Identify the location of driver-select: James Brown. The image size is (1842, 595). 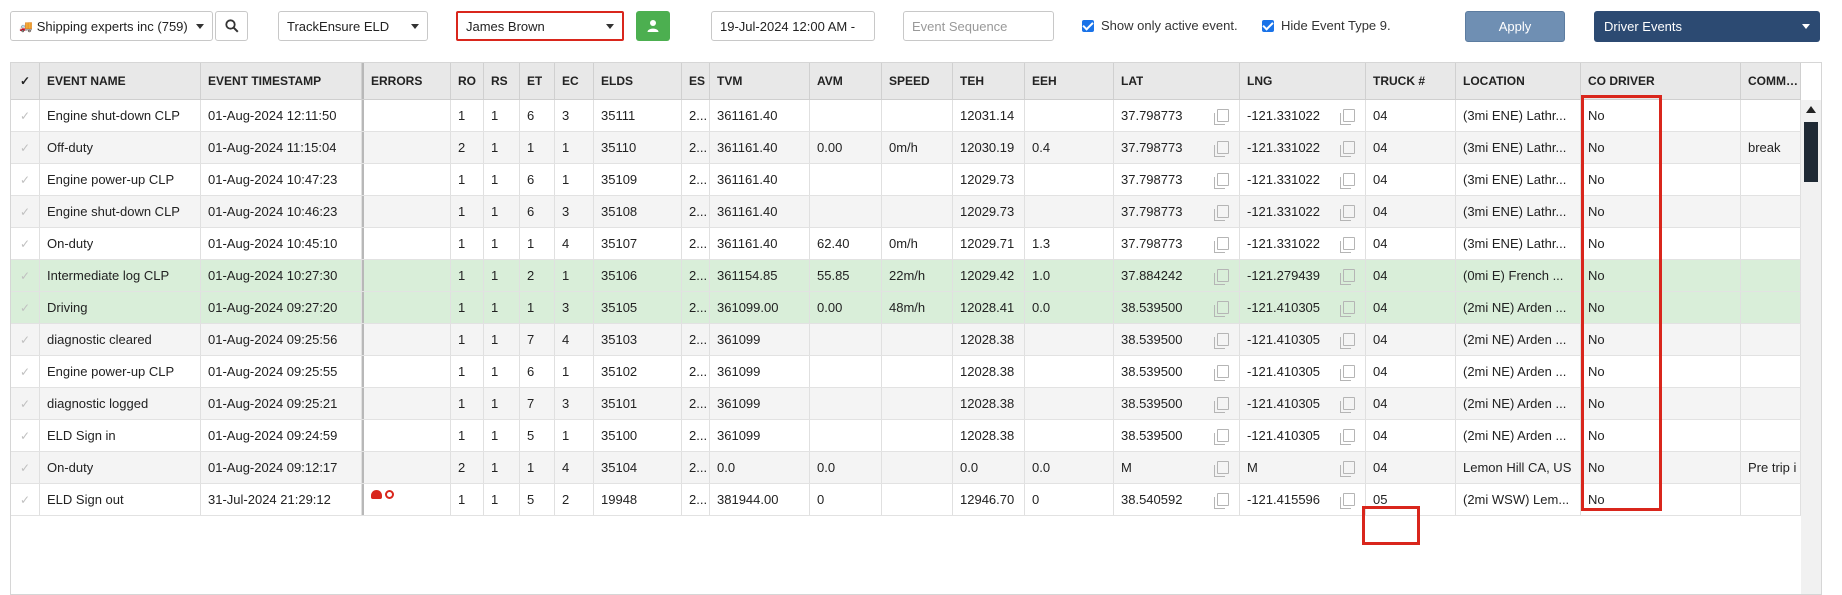
(540, 26).